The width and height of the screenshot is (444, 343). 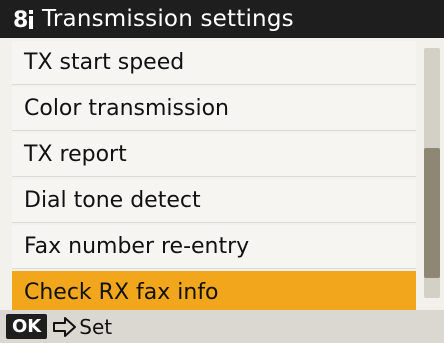 I want to click on menu-item-check-rx-fax-info: Check RX fax info, so click(x=214, y=293).